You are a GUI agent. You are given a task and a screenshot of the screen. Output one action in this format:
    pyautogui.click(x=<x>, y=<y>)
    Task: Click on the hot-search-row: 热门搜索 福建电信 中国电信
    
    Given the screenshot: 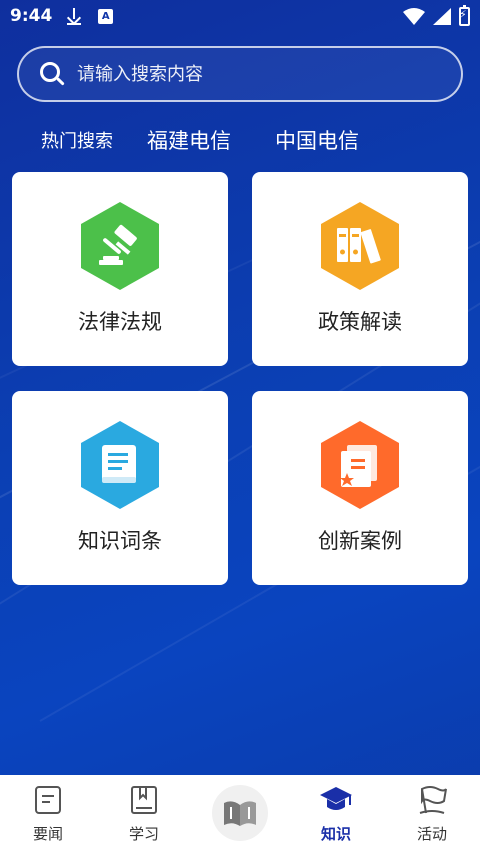 What is the action you would take?
    pyautogui.click(x=222, y=140)
    